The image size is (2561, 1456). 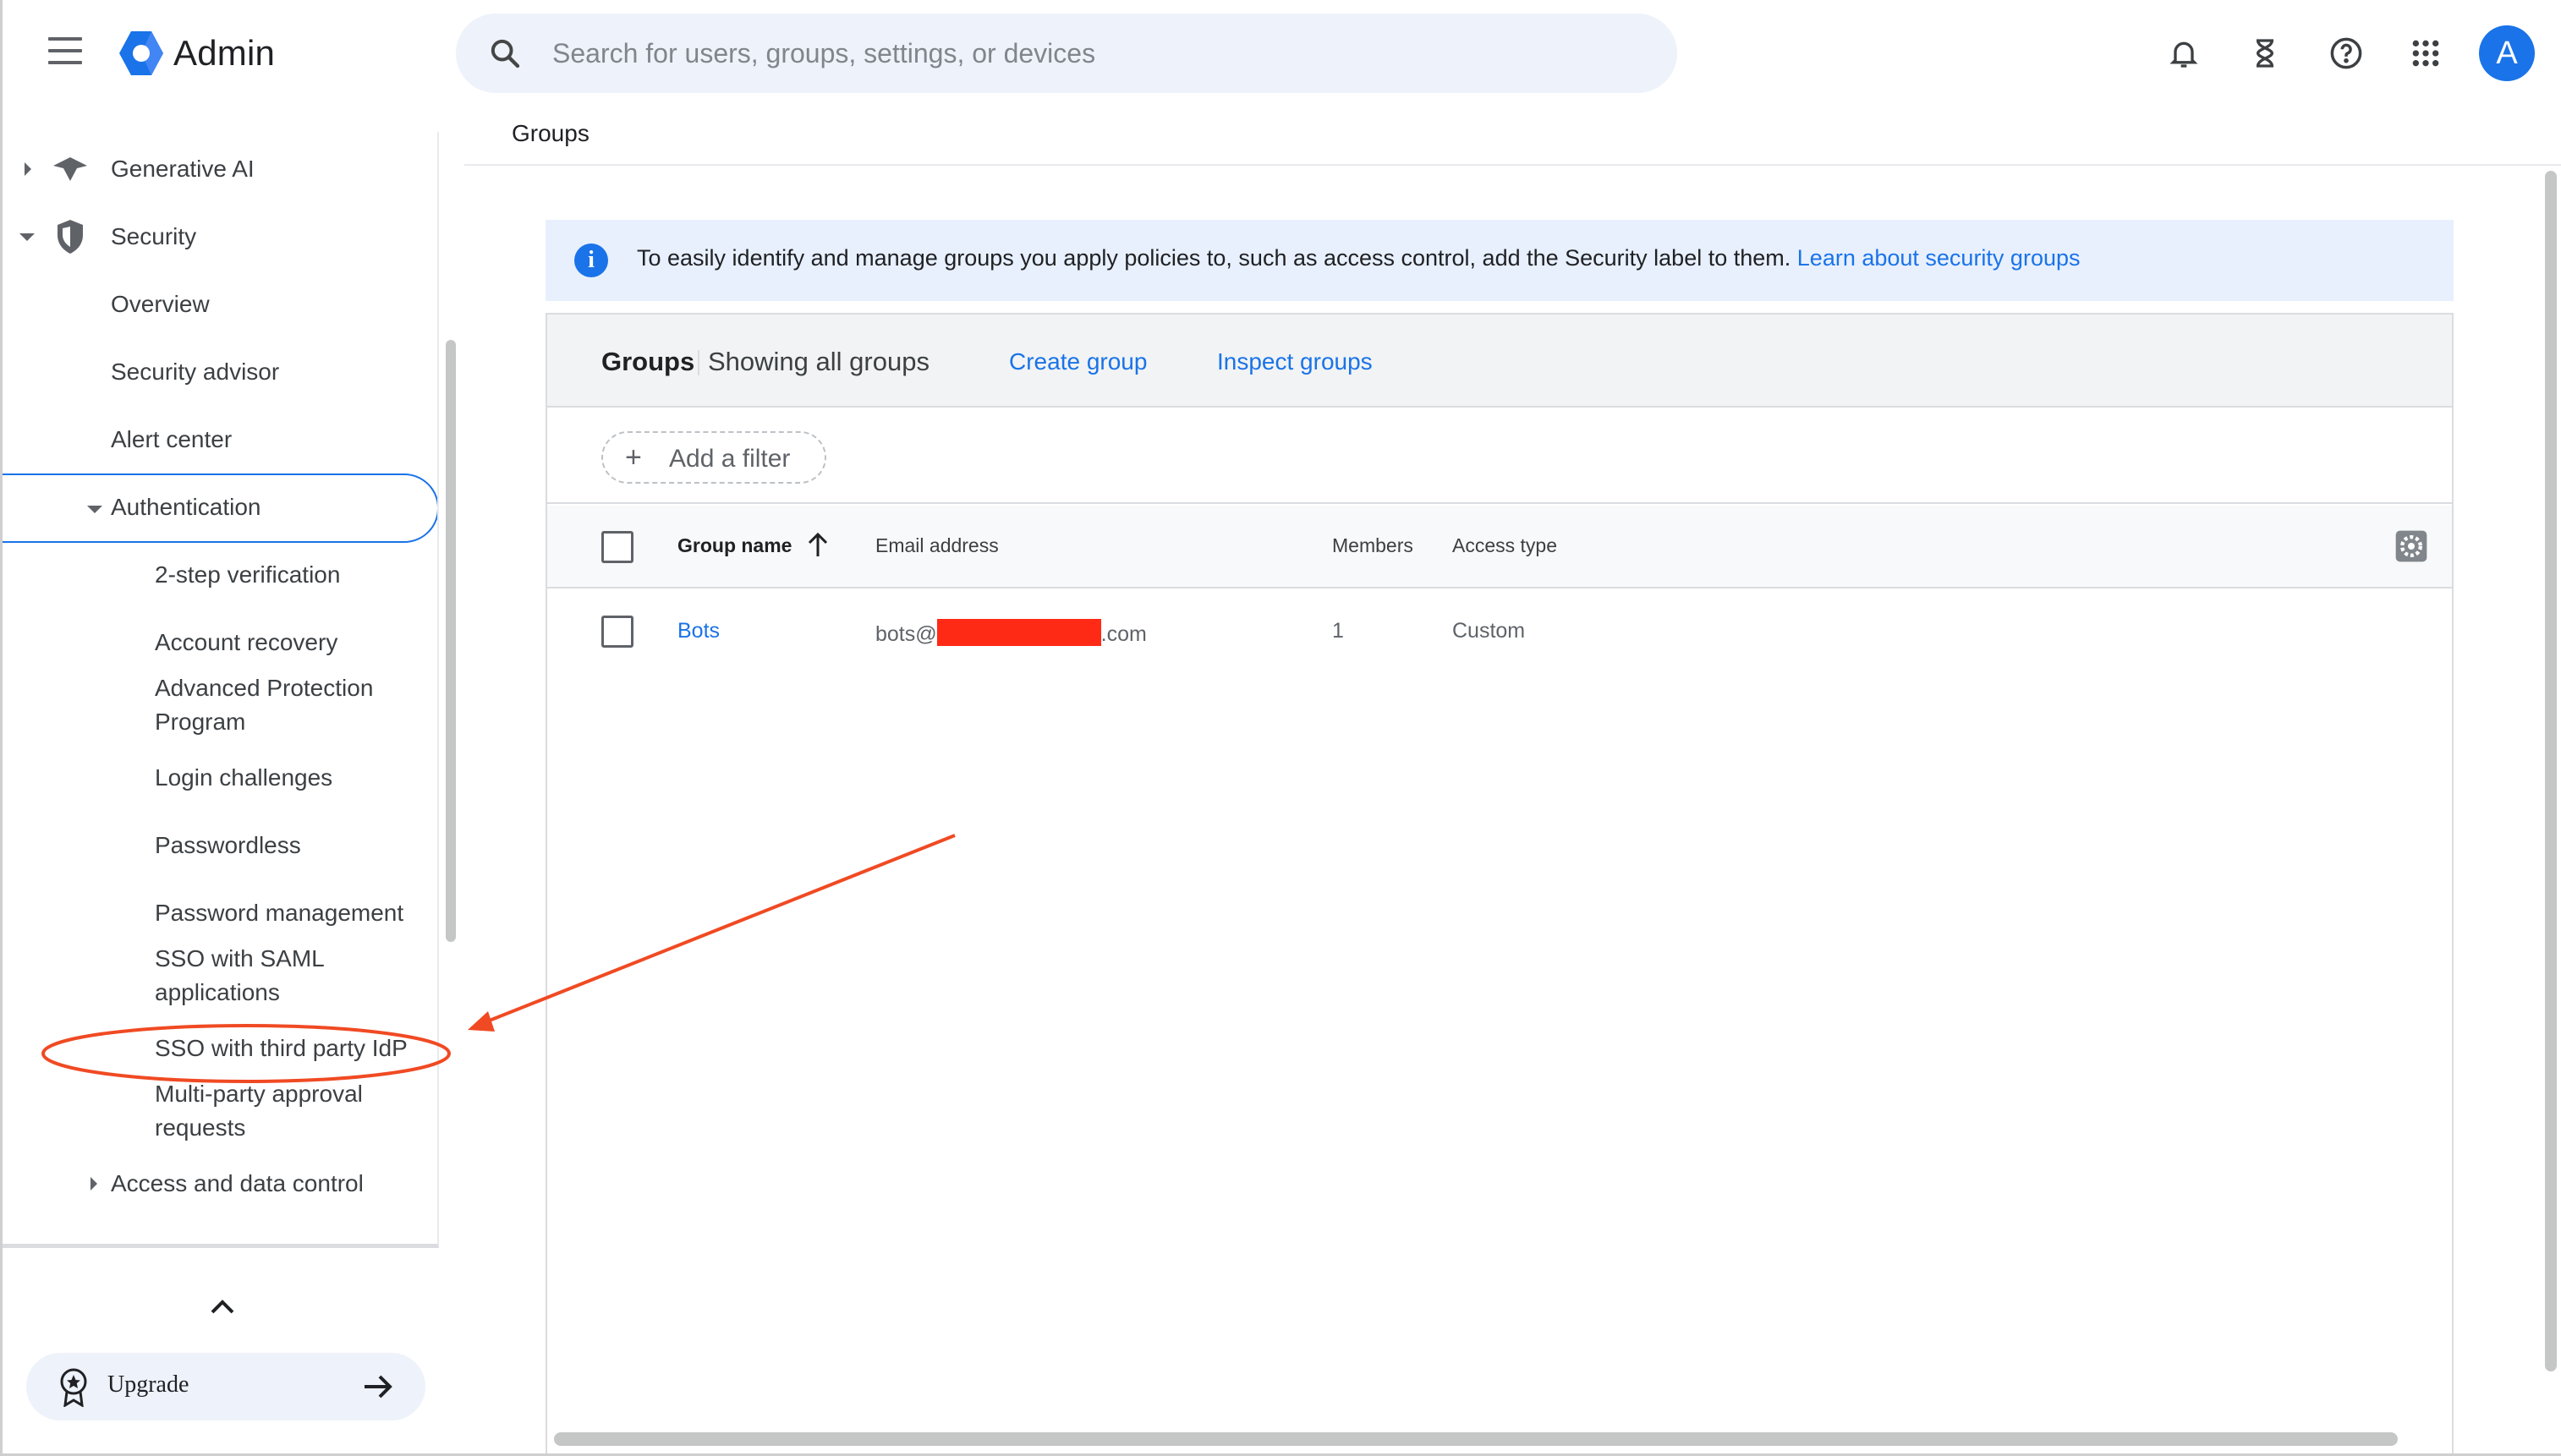 What do you see at coordinates (730, 459) in the screenshot?
I see `add-filter-label: Add a filter` at bounding box center [730, 459].